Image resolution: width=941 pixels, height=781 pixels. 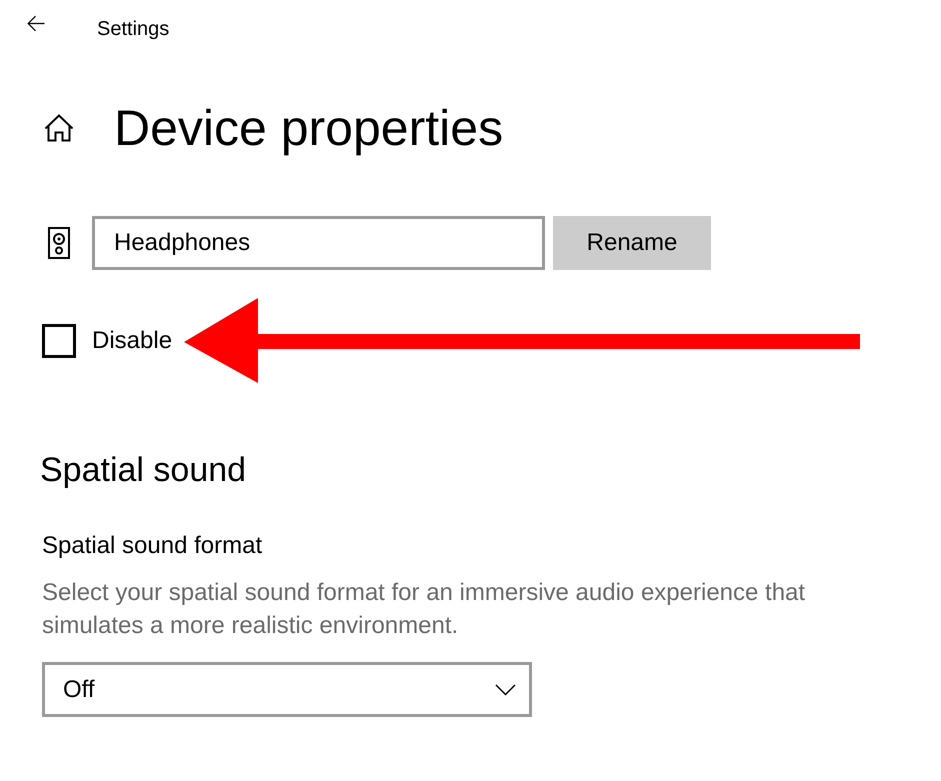 I want to click on speaker-icon, so click(x=59, y=243).